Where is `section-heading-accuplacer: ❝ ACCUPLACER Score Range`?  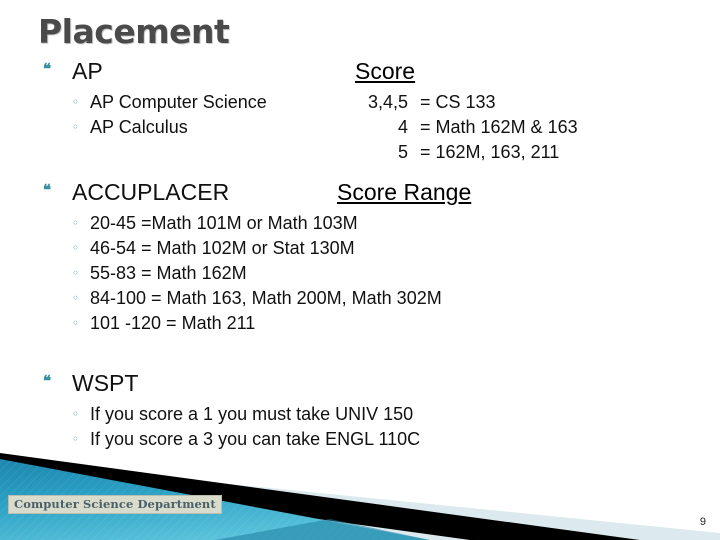
section-heading-accuplacer: ❝ ACCUPLACER Score Range is located at coordinates (360, 196).